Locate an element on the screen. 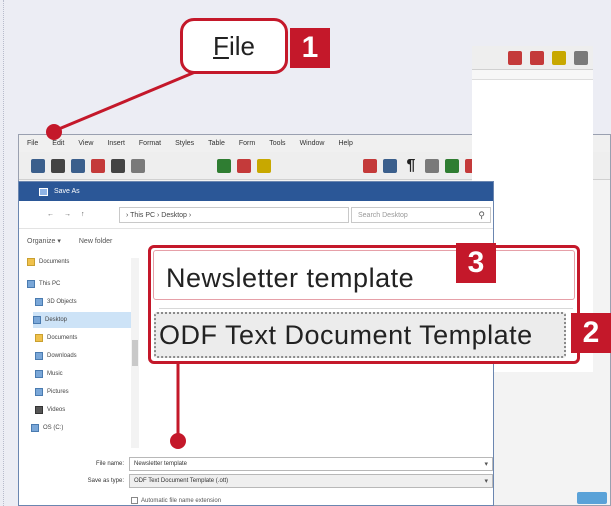  zoom-save-type-field: ODF Text Document Template is located at coordinates (360, 335).